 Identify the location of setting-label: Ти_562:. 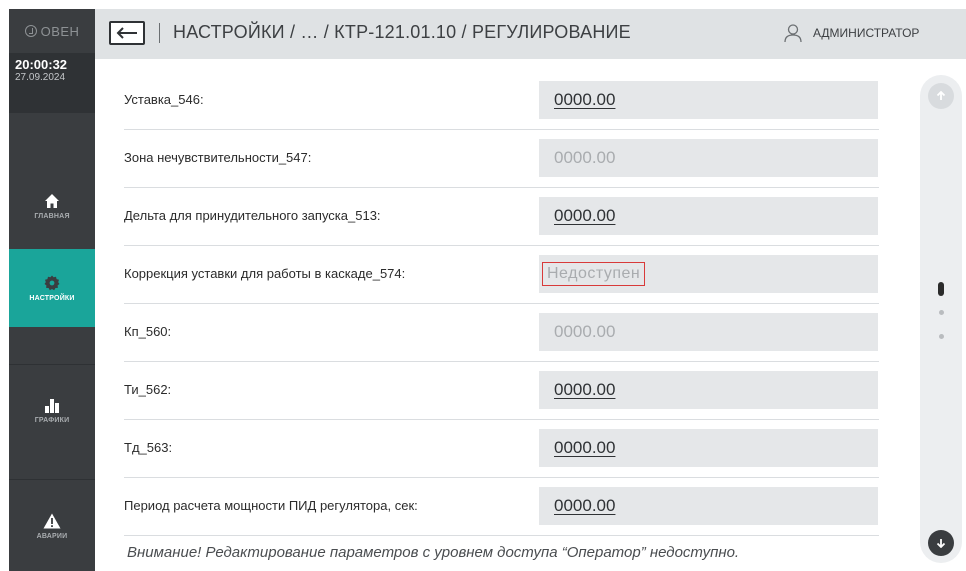
(148, 389).